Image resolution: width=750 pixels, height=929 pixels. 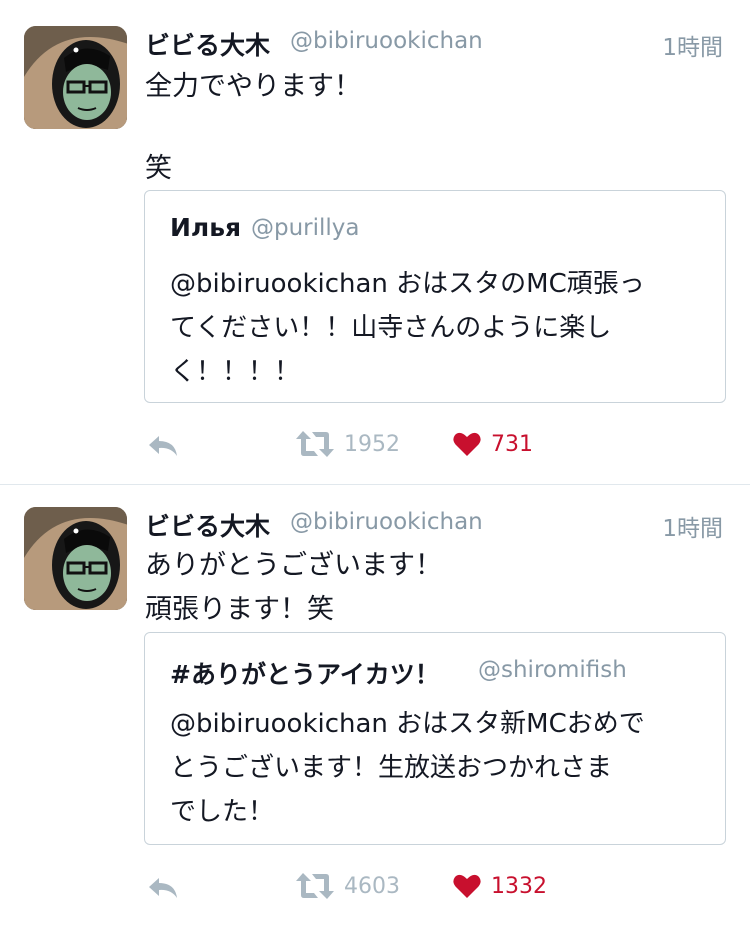 I want to click on tweet-text: 笑, so click(x=158, y=168).